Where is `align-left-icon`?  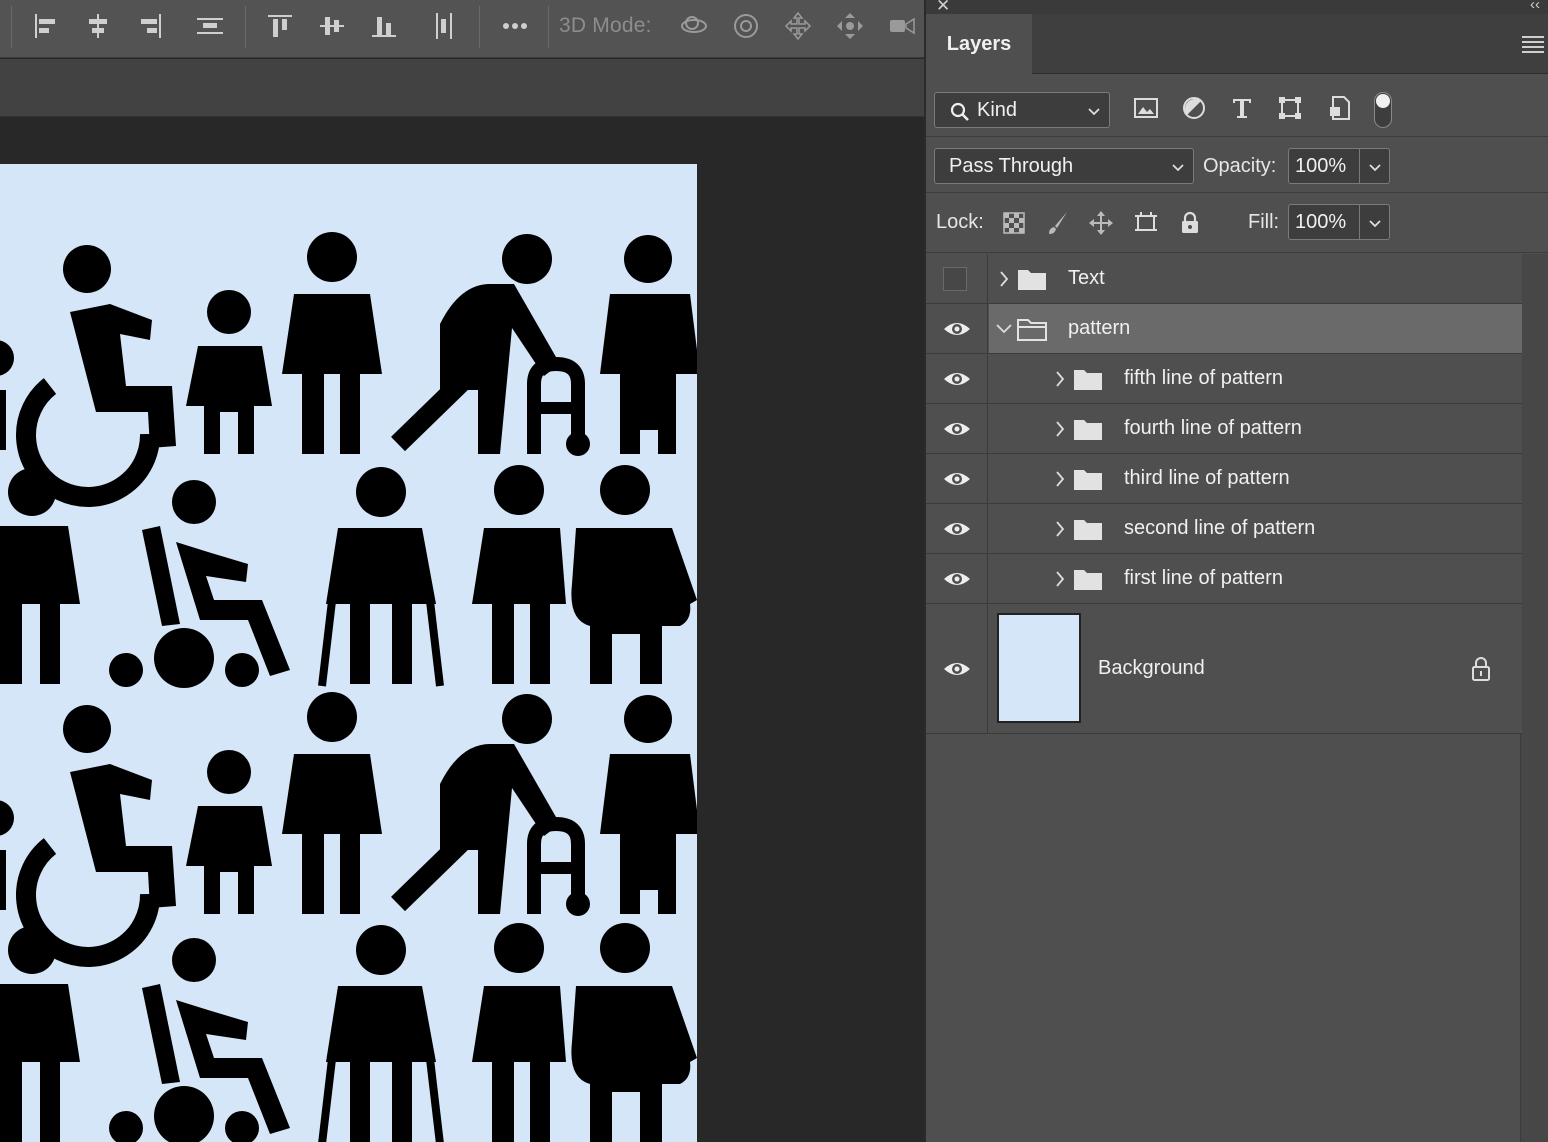
align-left-icon is located at coordinates (45, 26).